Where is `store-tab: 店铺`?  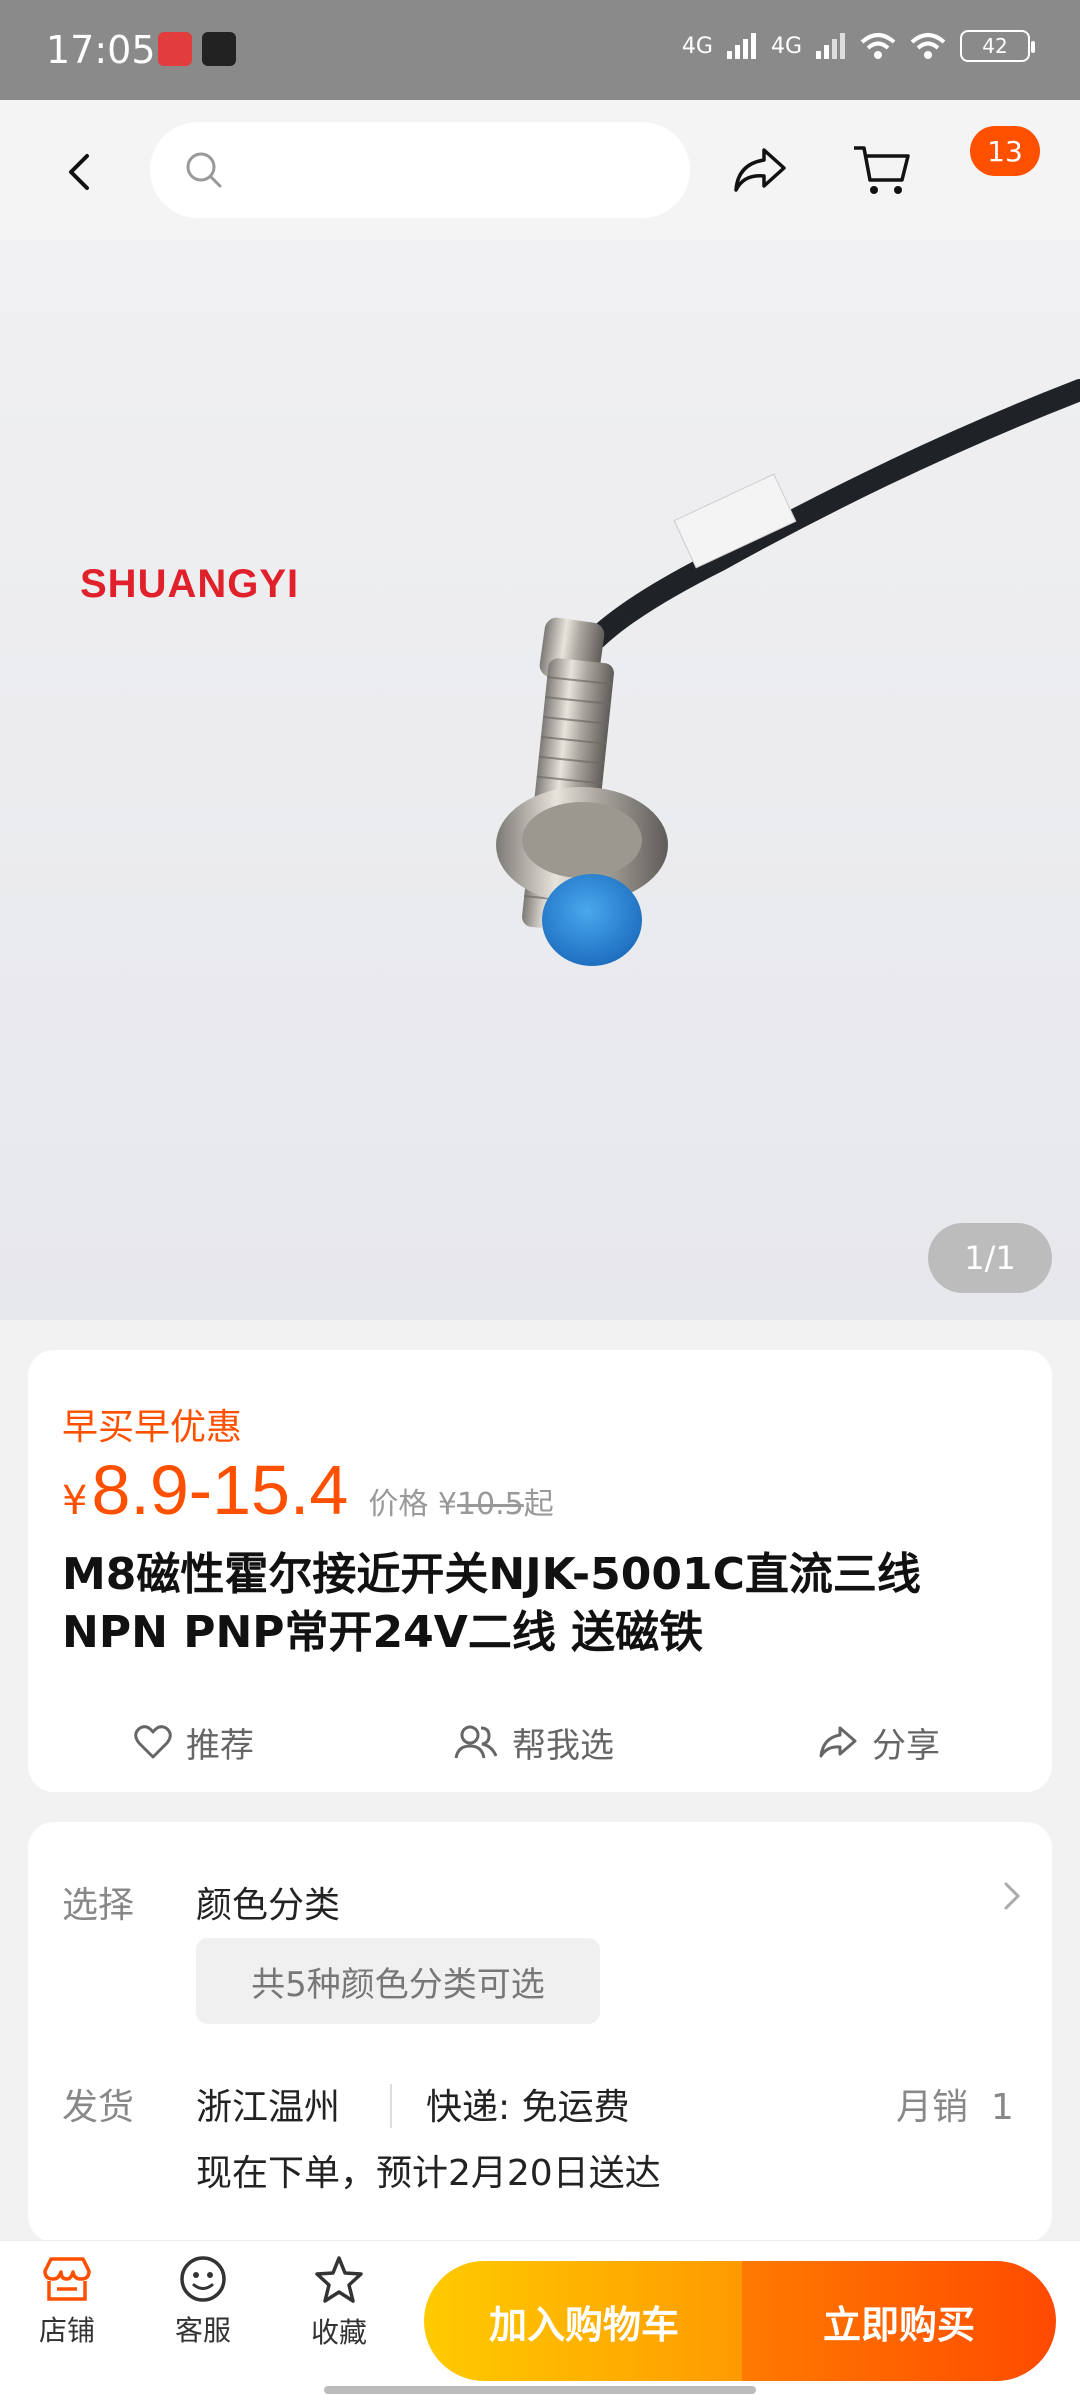
store-tab: 店铺 is located at coordinates (67, 2302).